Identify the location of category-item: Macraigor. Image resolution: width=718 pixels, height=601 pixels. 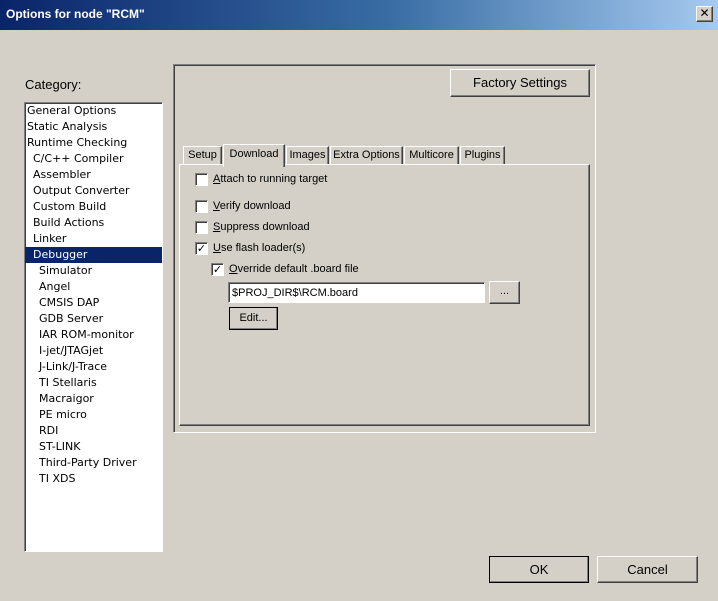
(93, 399).